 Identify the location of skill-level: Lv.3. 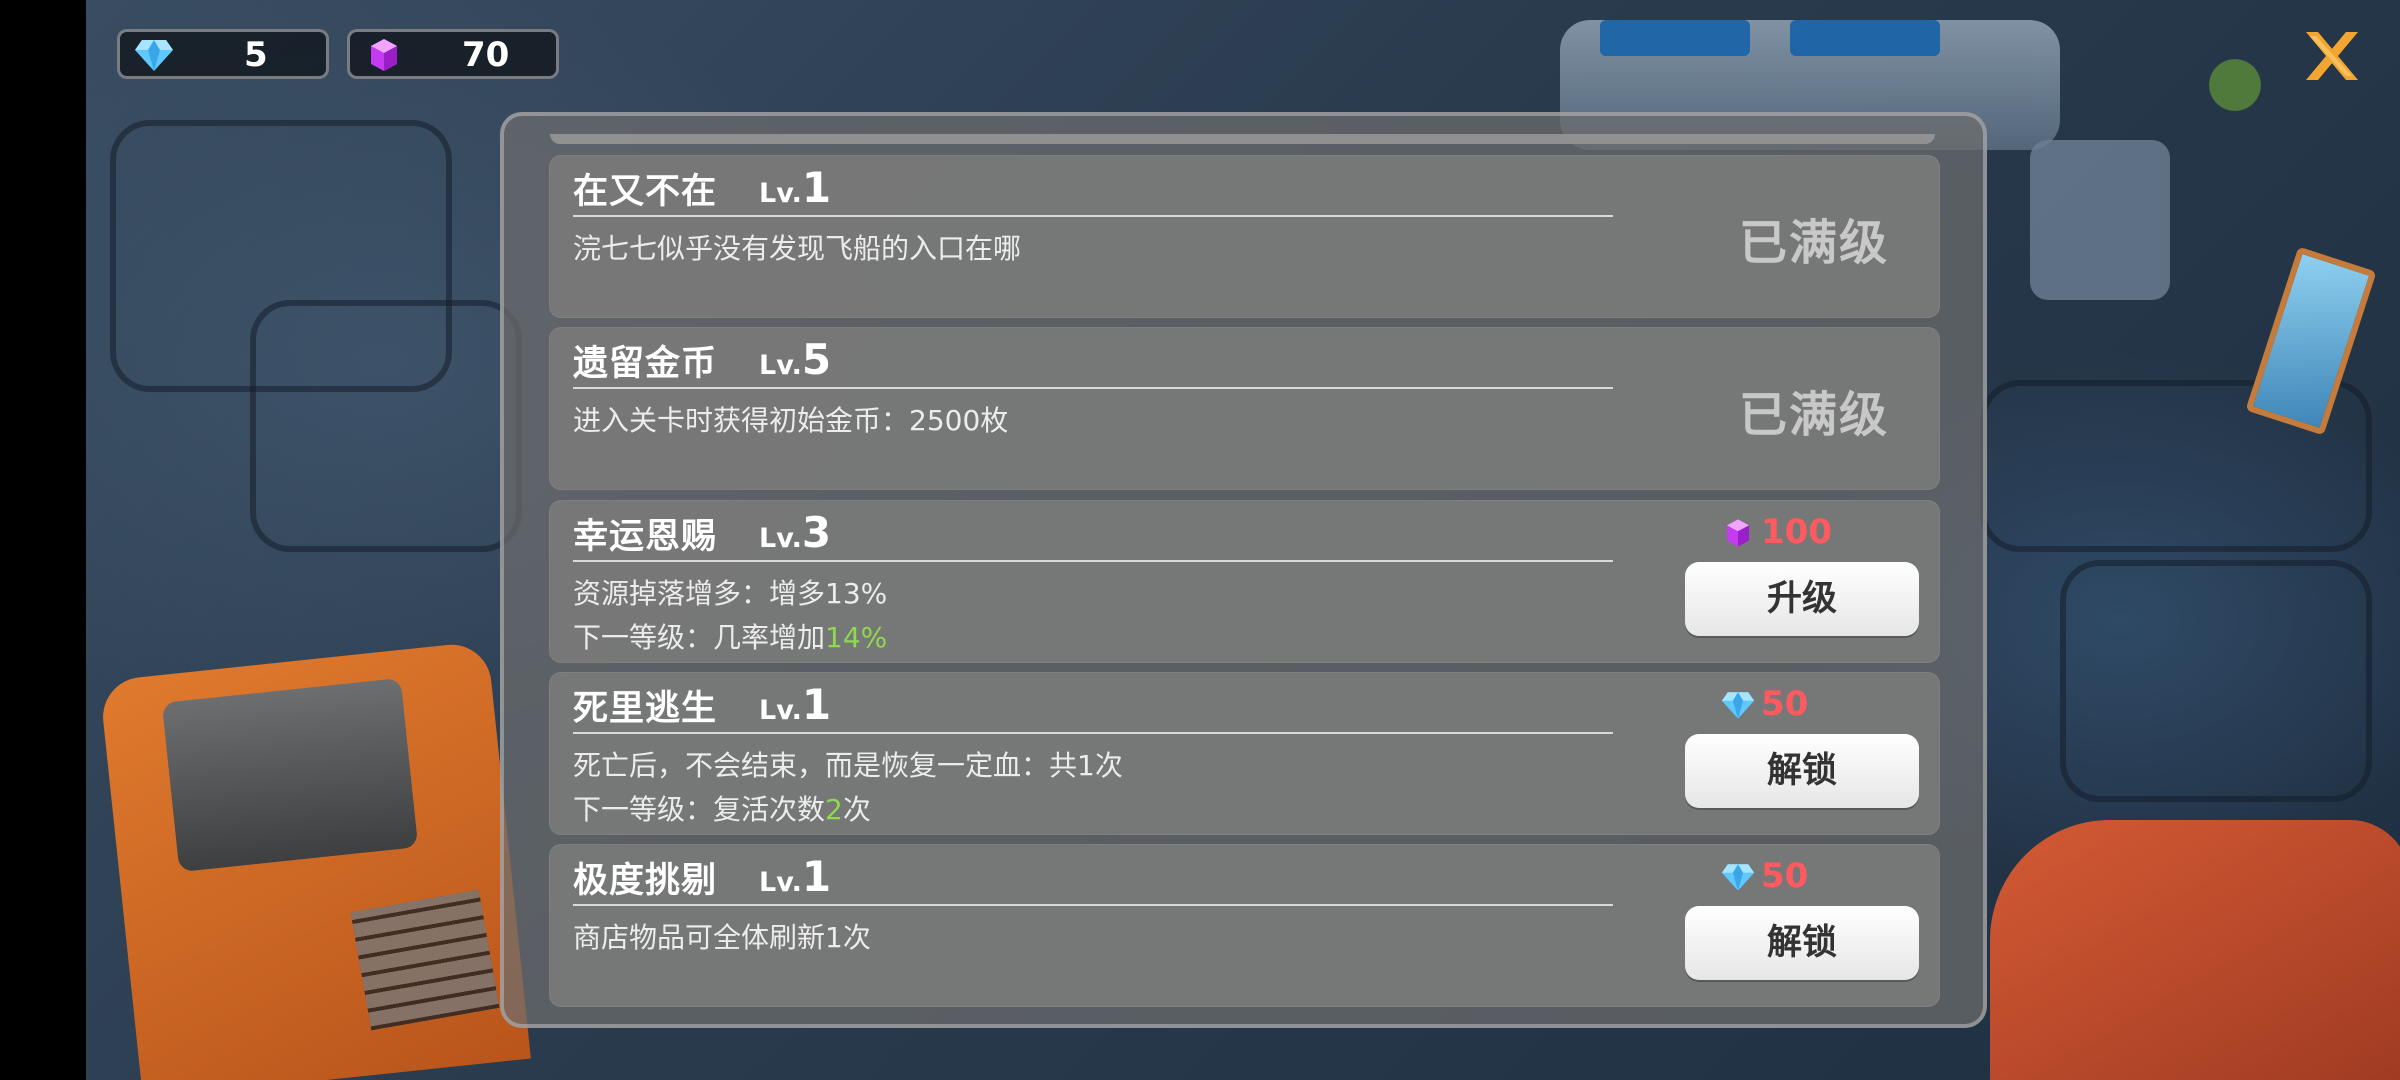
(795, 532).